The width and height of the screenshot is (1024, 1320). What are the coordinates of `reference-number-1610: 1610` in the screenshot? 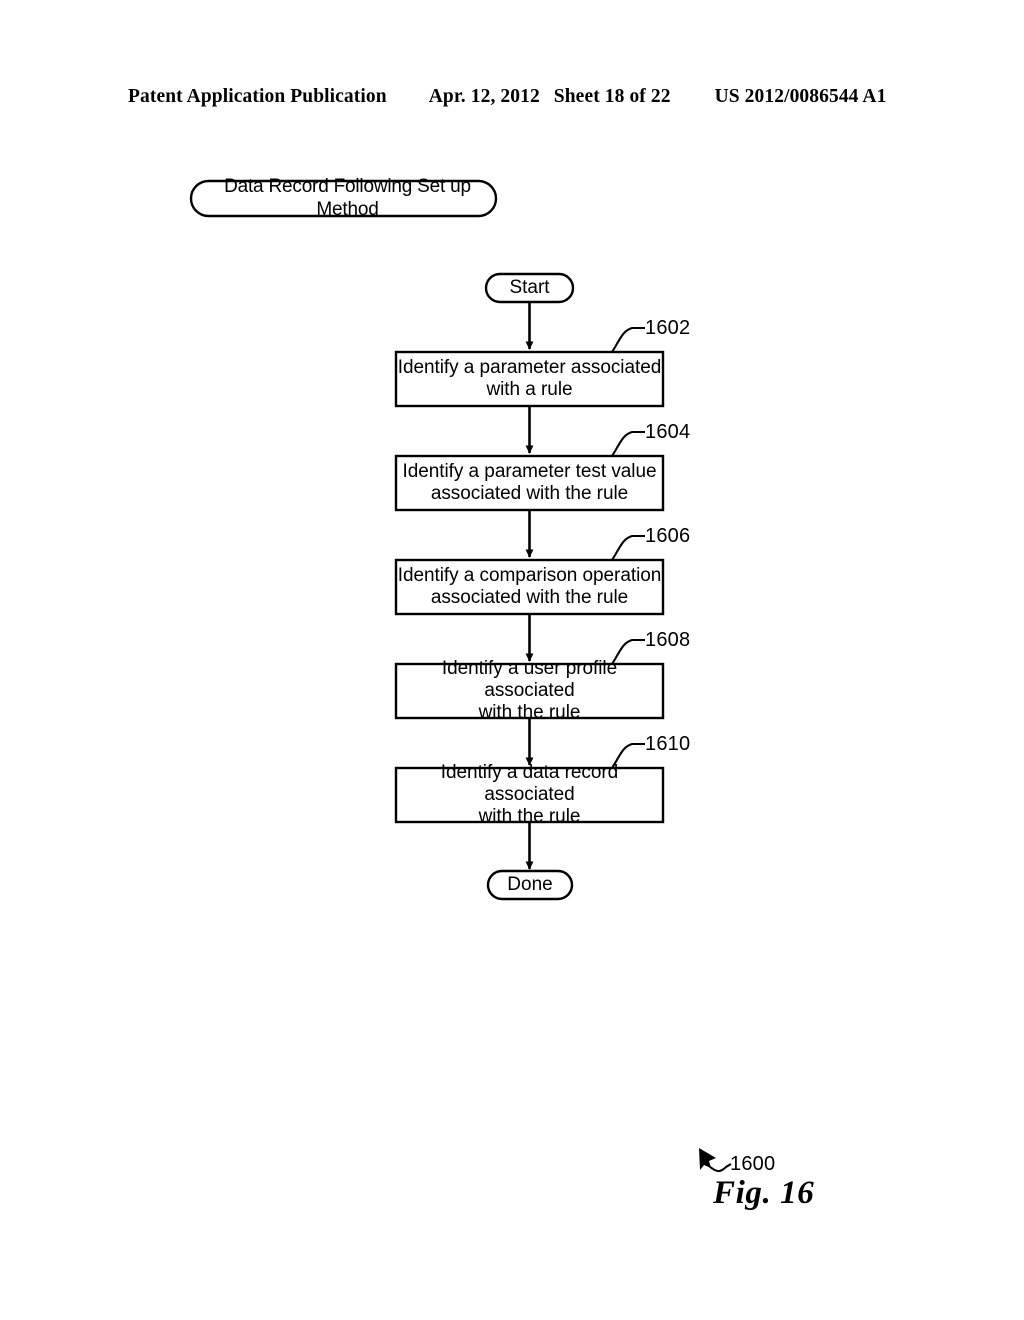 It's located at (668, 744).